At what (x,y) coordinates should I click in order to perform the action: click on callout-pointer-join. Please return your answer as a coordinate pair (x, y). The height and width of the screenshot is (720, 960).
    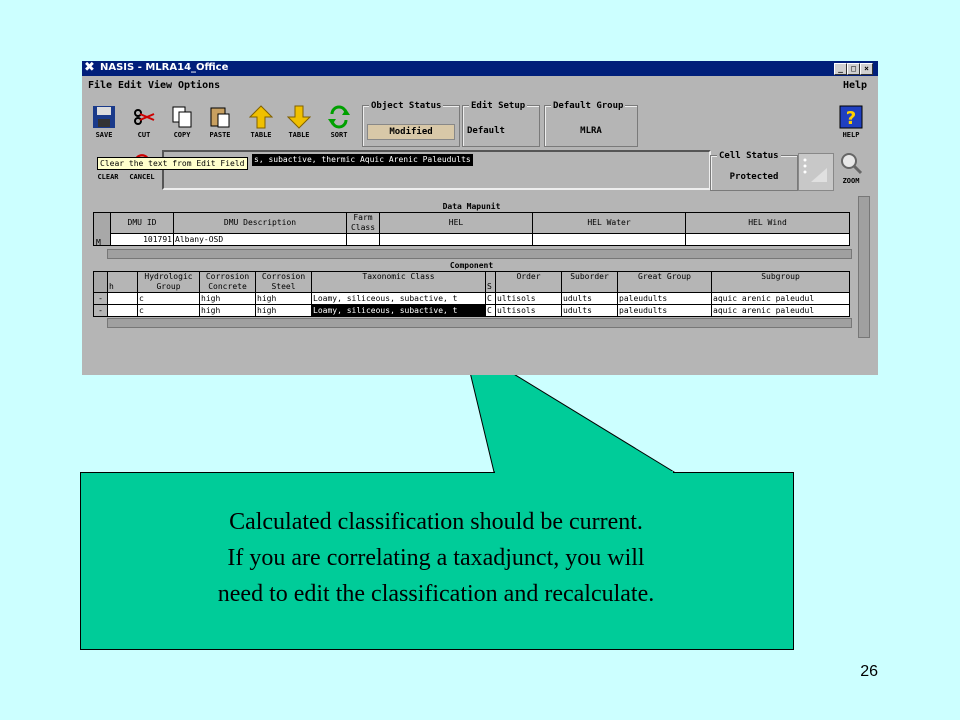
    Looking at the image, I should click on (584, 472).